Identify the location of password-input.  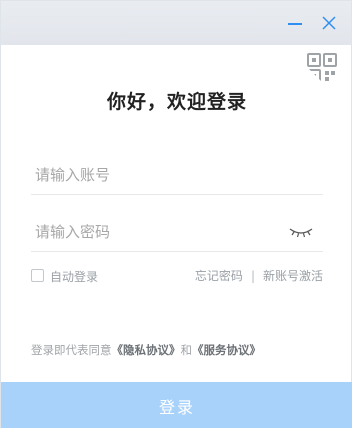
(177, 231).